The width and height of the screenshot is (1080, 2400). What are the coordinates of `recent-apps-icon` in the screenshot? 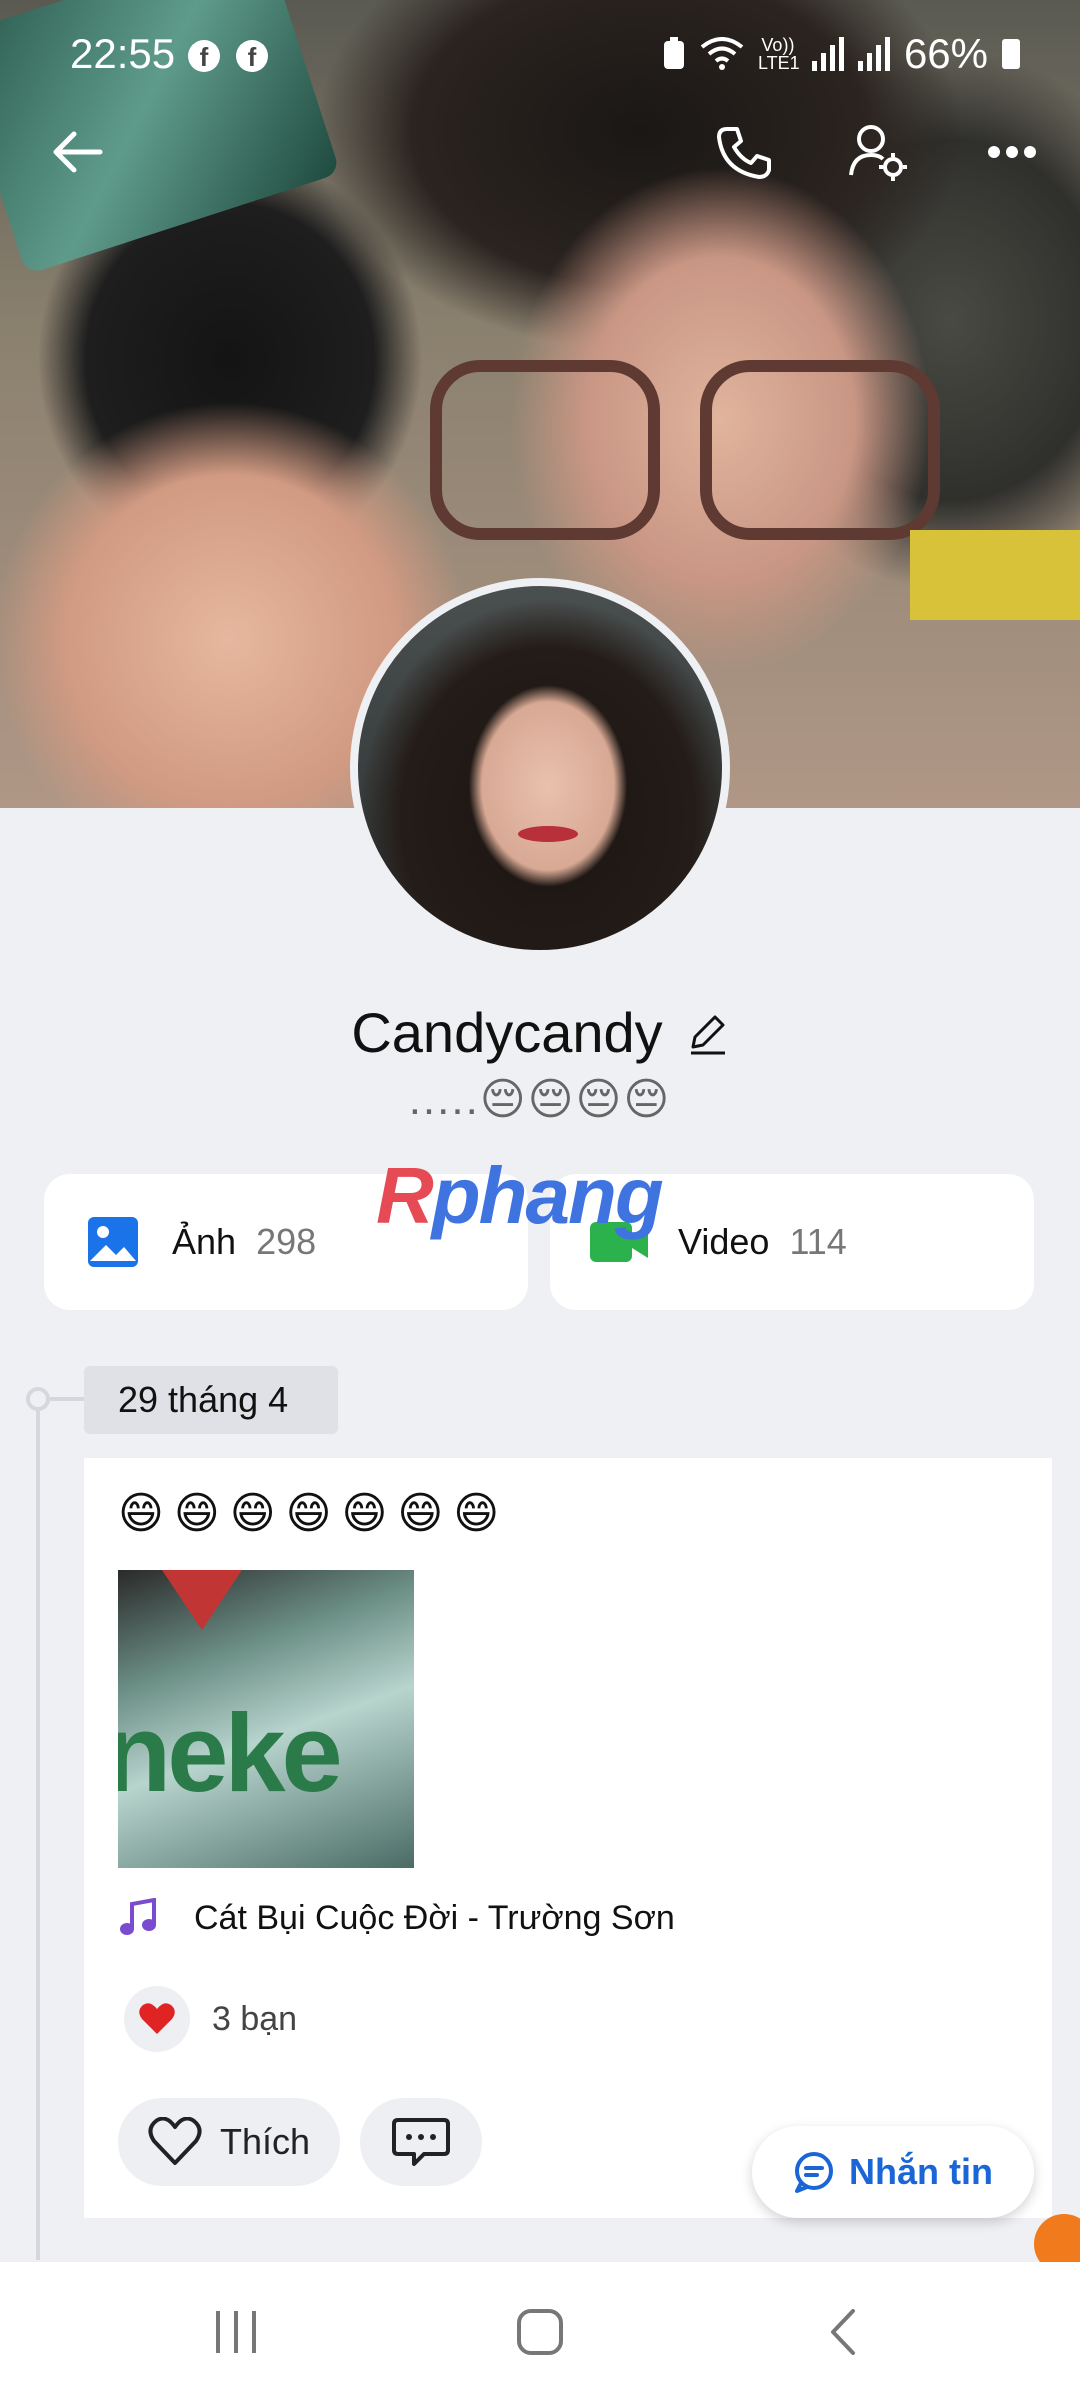 It's located at (236, 2332).